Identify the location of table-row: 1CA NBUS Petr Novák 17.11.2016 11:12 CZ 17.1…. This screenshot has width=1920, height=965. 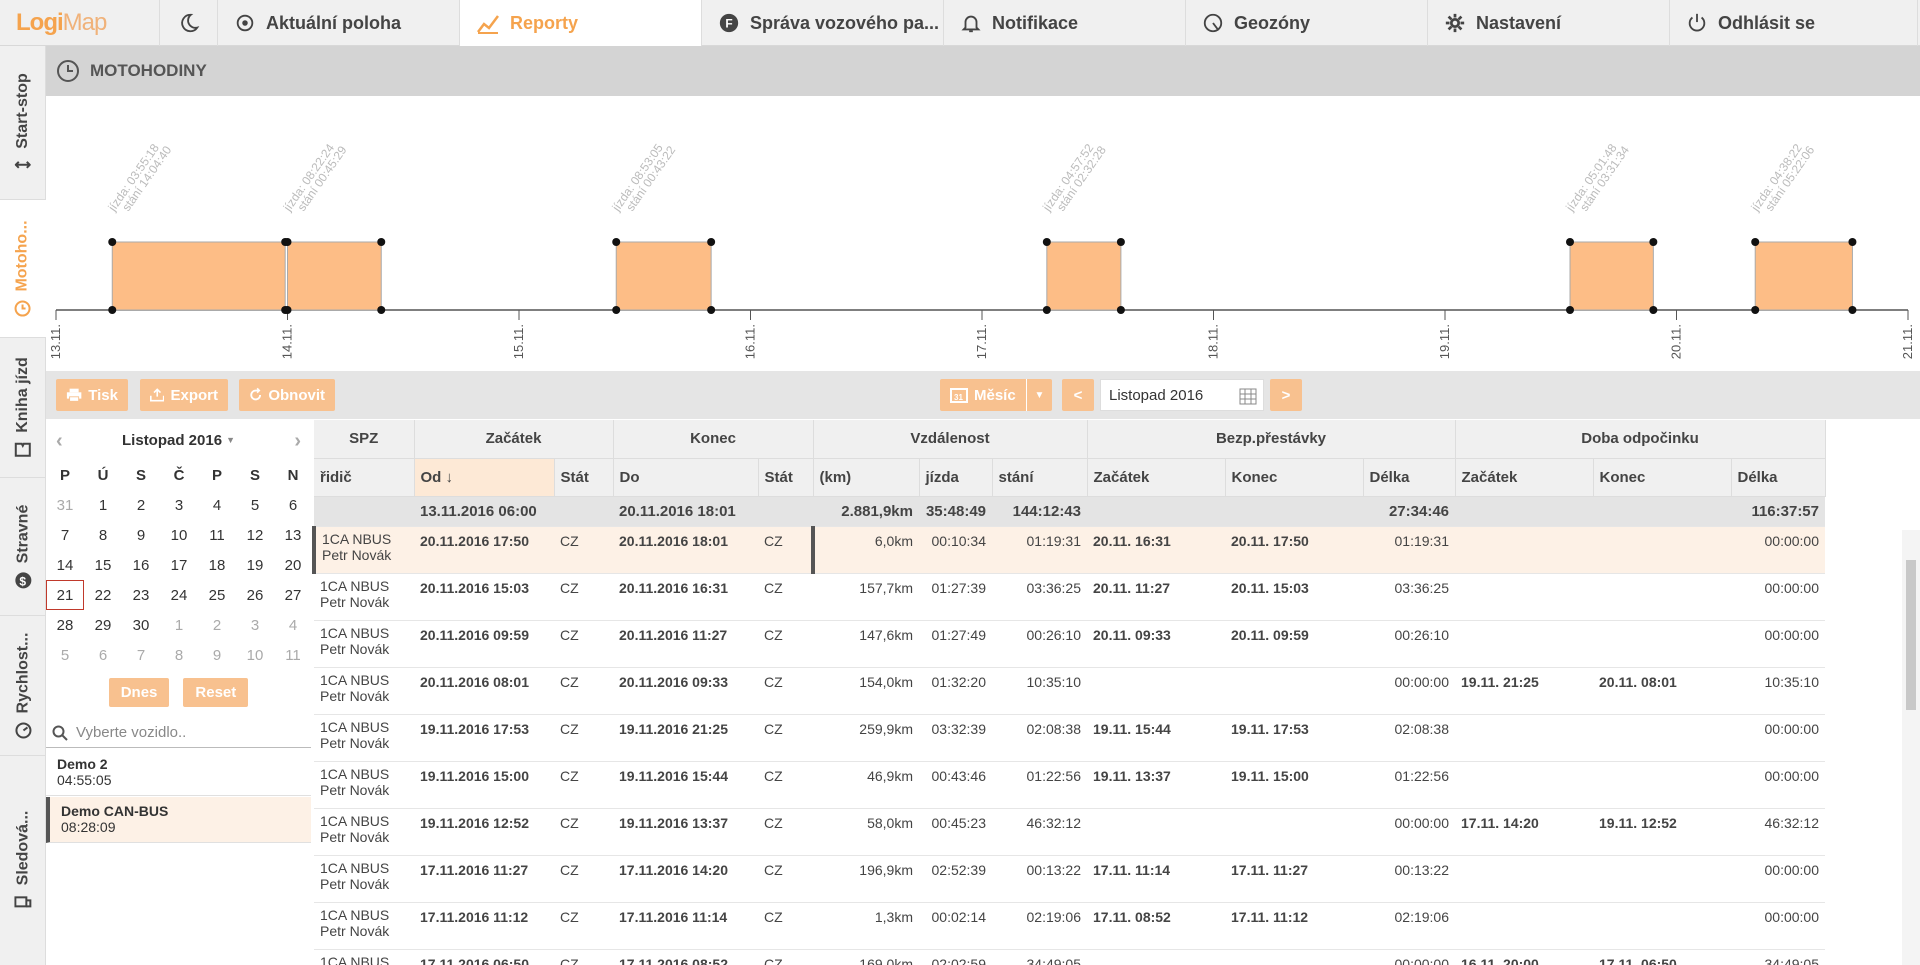
(1069, 926).